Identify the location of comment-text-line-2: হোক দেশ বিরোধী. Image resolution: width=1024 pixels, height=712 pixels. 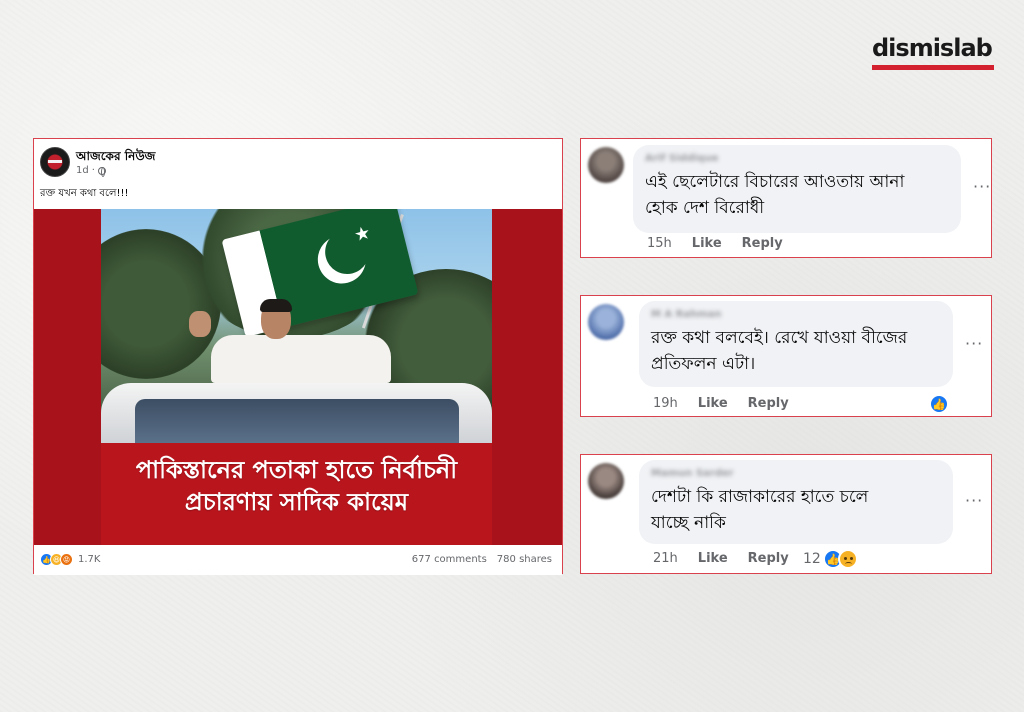
(705, 208).